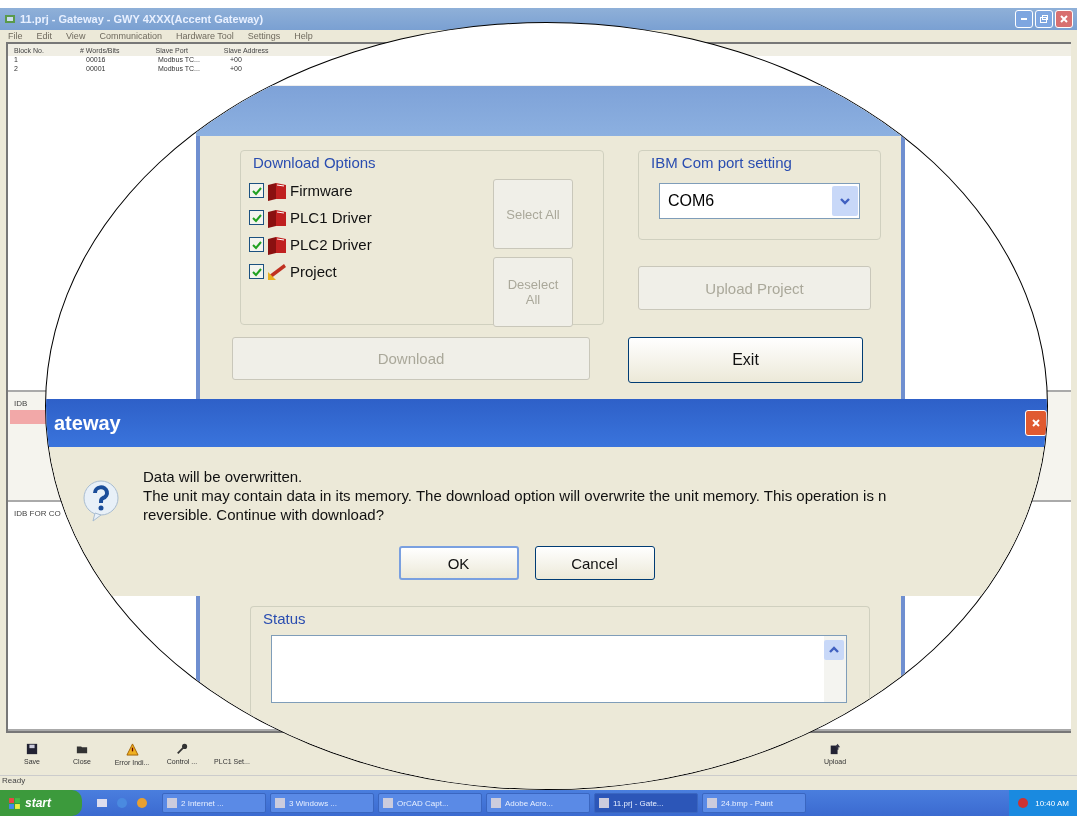  I want to click on warning-icon, so click(132, 749).